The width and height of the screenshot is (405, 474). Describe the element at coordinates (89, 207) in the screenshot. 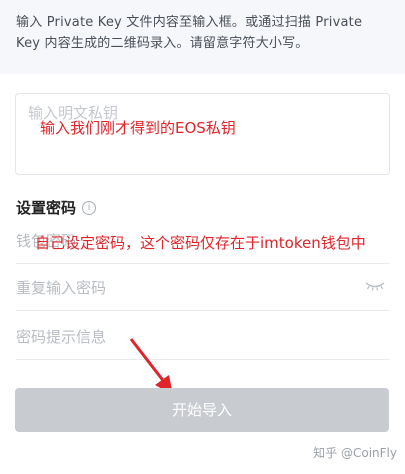

I see `info-icon: i` at that location.